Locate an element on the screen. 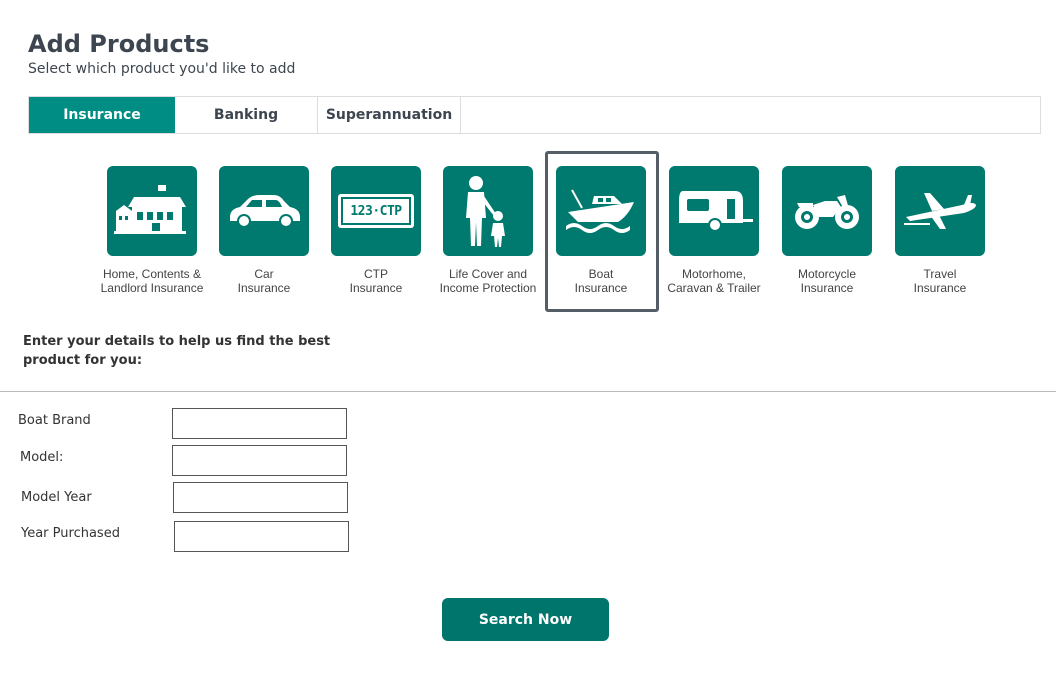  motorcycle-icon is located at coordinates (827, 212).